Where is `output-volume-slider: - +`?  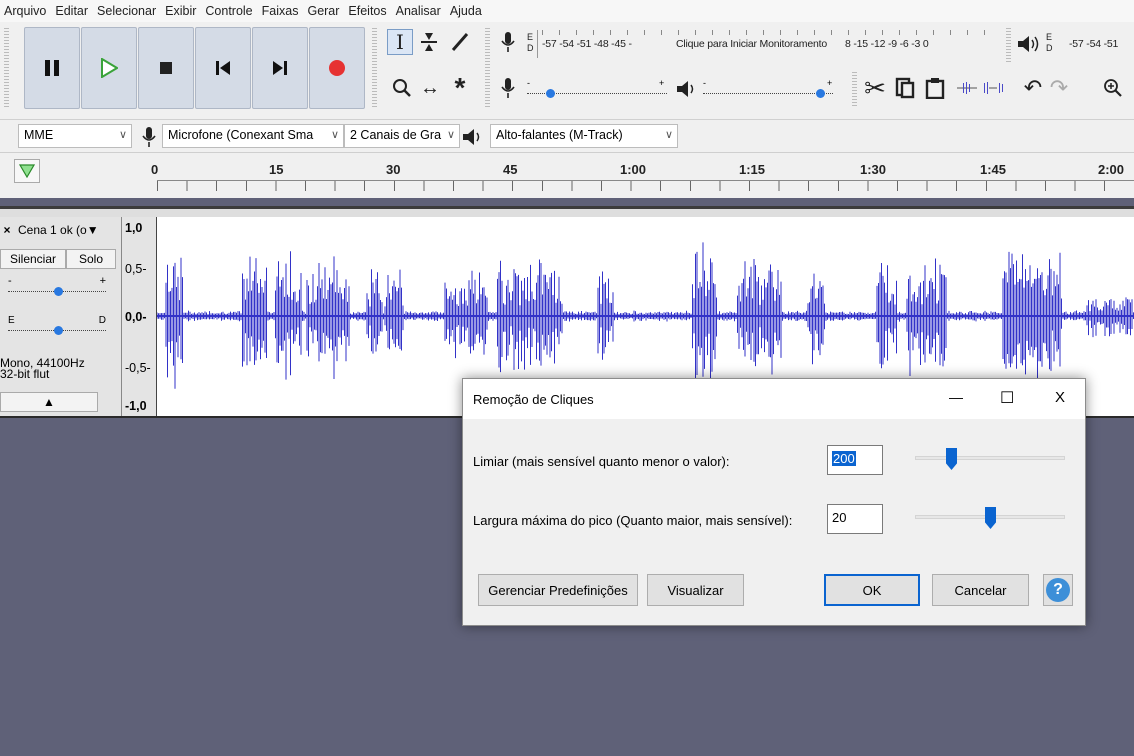
output-volume-slider: - + is located at coordinates (773, 88).